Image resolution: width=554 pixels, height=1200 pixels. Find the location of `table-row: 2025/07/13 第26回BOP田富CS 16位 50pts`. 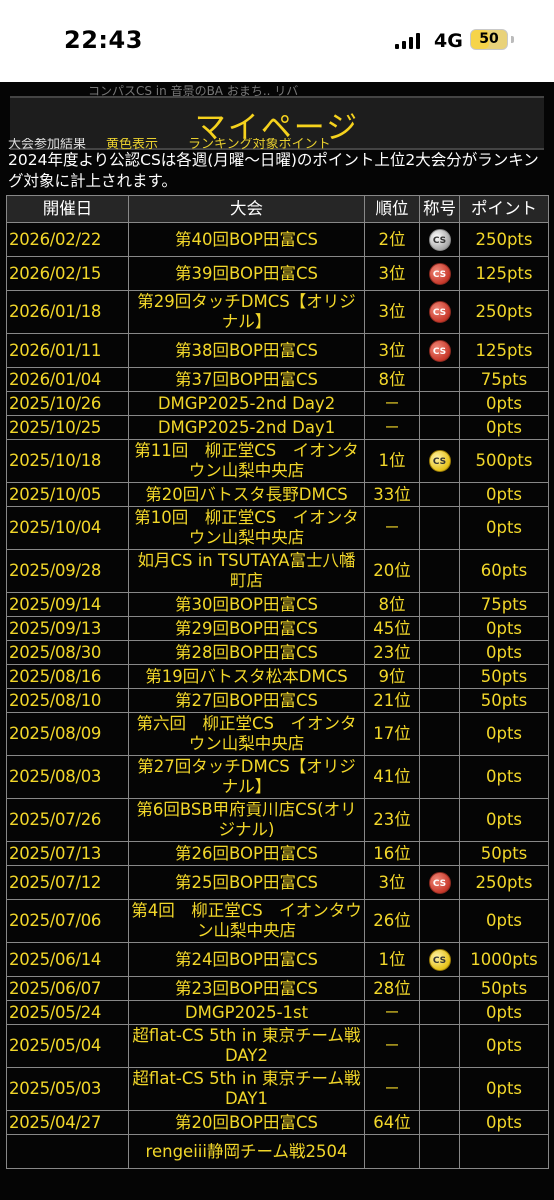

table-row: 2025/07/13 第26回BOP田富CS 16位 50pts is located at coordinates (277, 853).